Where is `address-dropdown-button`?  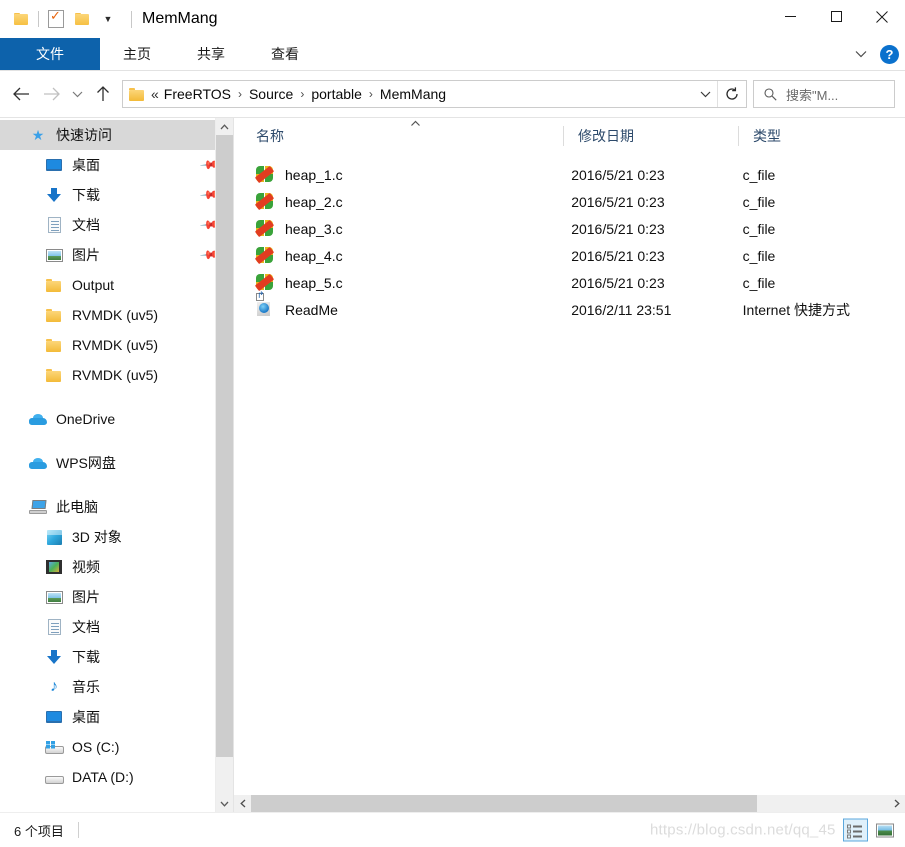
address-dropdown-button is located at coordinates (705, 94).